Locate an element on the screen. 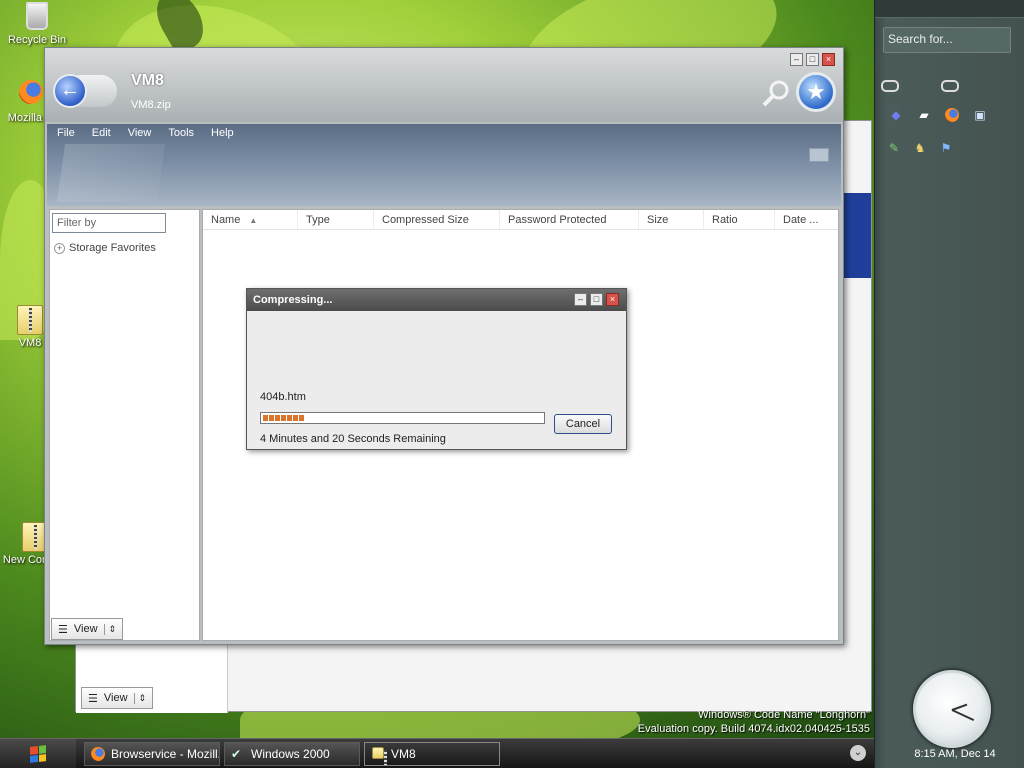 The image size is (1024, 768). taskbar-item-windows-2000: ✔ Windows 2000 is located at coordinates (292, 754).